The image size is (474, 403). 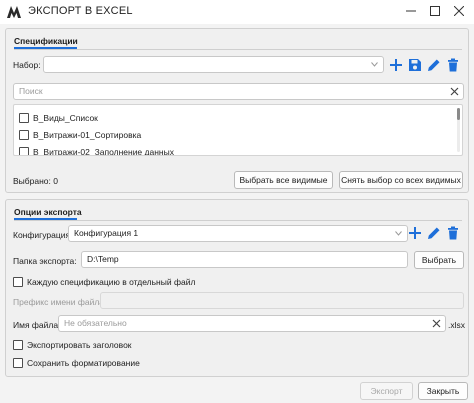 I want to click on browse-folder-button: Выбрать, so click(x=439, y=260).